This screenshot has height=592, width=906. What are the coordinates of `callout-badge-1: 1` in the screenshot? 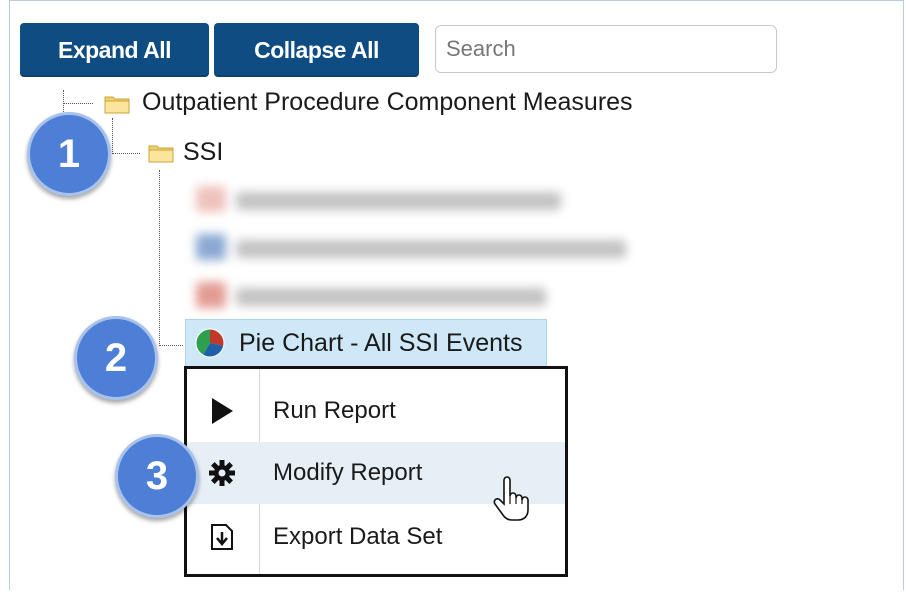 It's located at (69, 154).